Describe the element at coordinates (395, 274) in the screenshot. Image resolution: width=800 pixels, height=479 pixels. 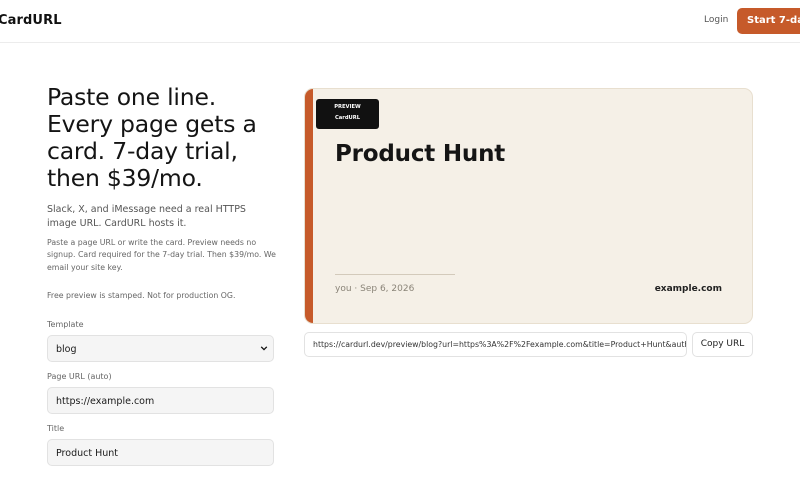
I see `card-divider` at that location.